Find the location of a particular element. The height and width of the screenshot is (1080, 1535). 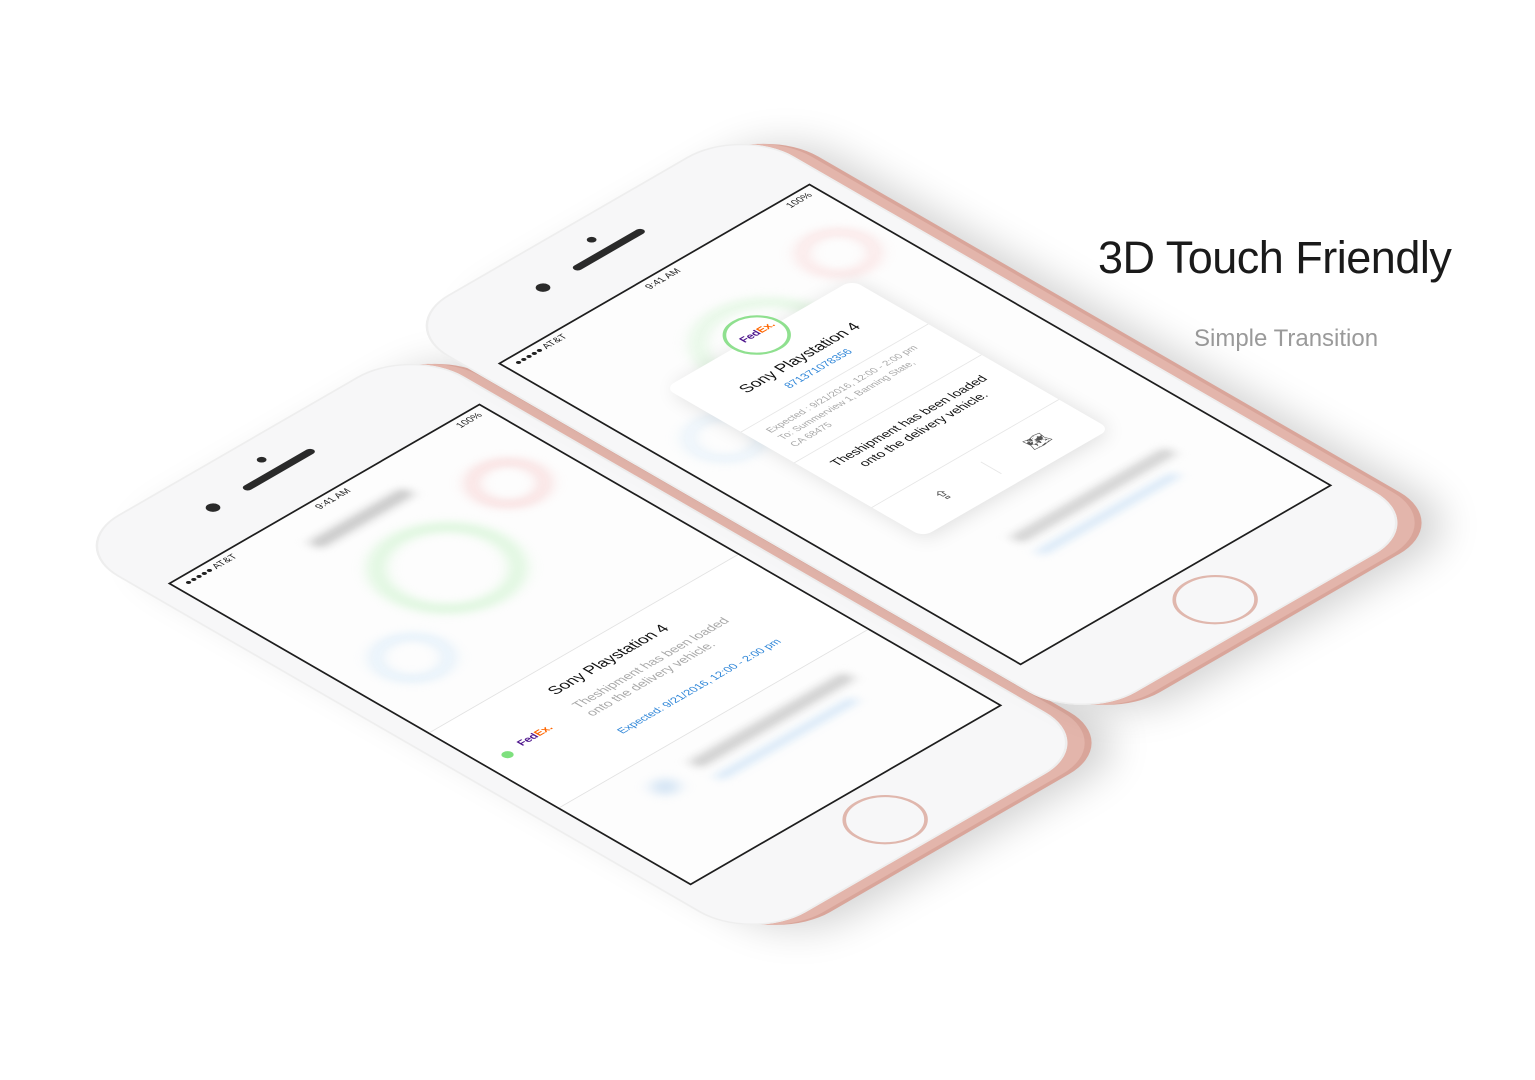

blurred-ring-blue is located at coordinates (412, 657).